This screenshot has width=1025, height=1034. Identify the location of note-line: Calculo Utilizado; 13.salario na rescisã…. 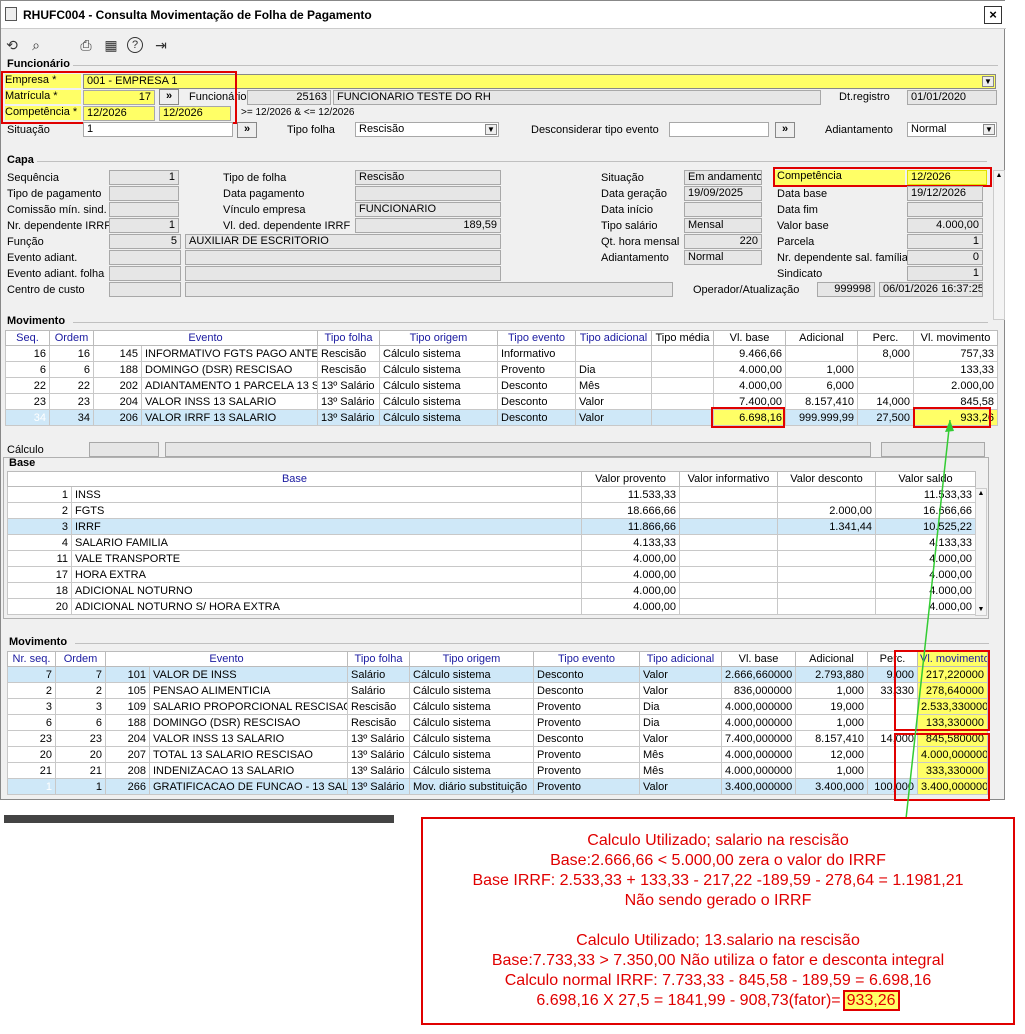
(718, 940).